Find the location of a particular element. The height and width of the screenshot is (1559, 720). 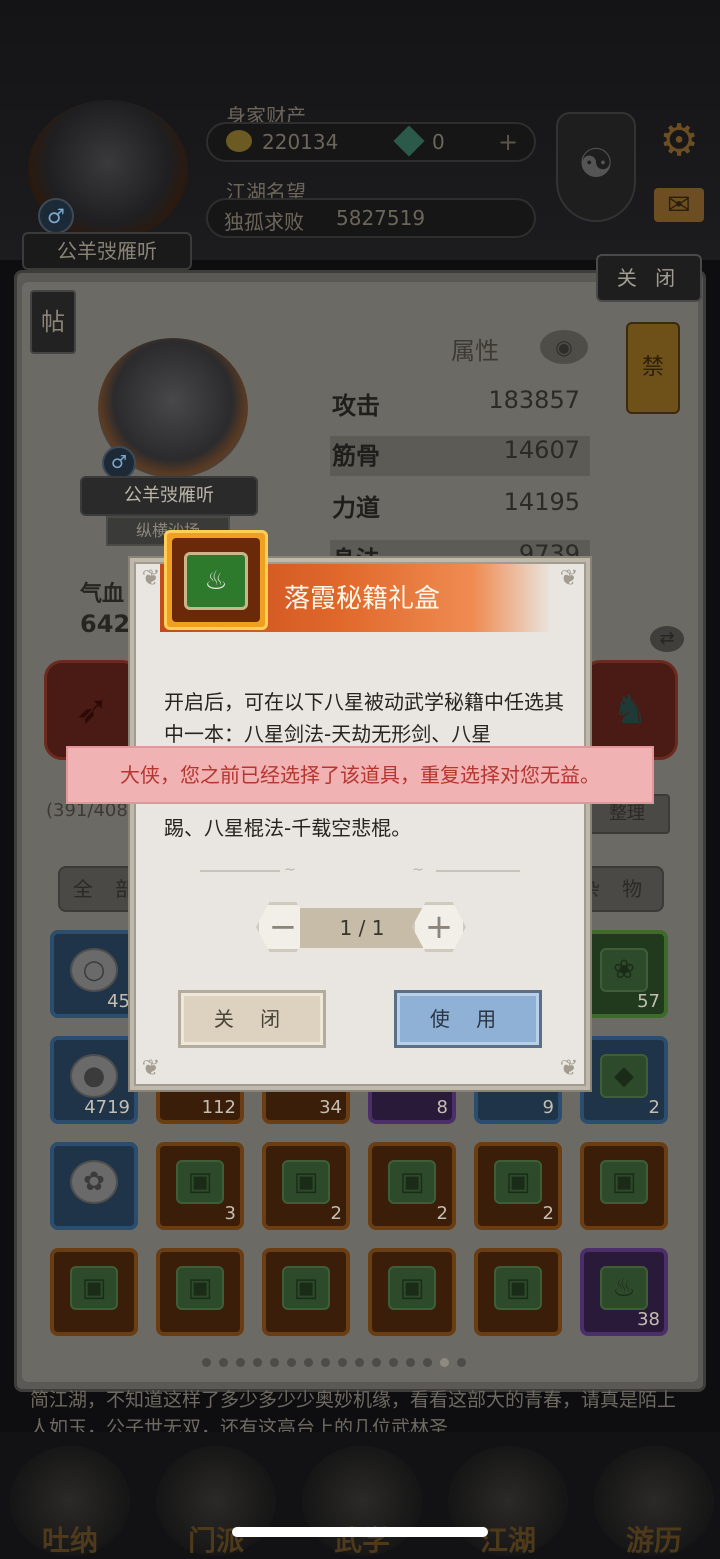

nav-tuna: 吐纳 is located at coordinates (70, 1501).